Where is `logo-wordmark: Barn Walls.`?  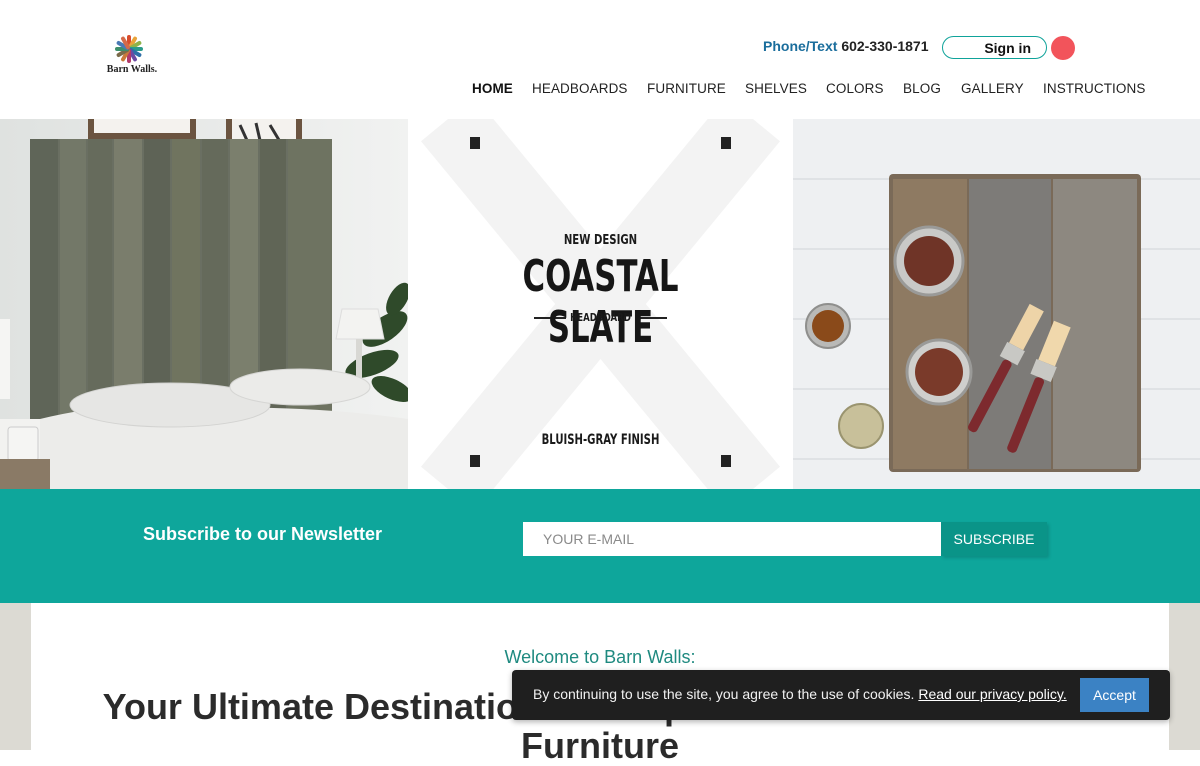
logo-wordmark: Barn Walls. is located at coordinates (132, 69).